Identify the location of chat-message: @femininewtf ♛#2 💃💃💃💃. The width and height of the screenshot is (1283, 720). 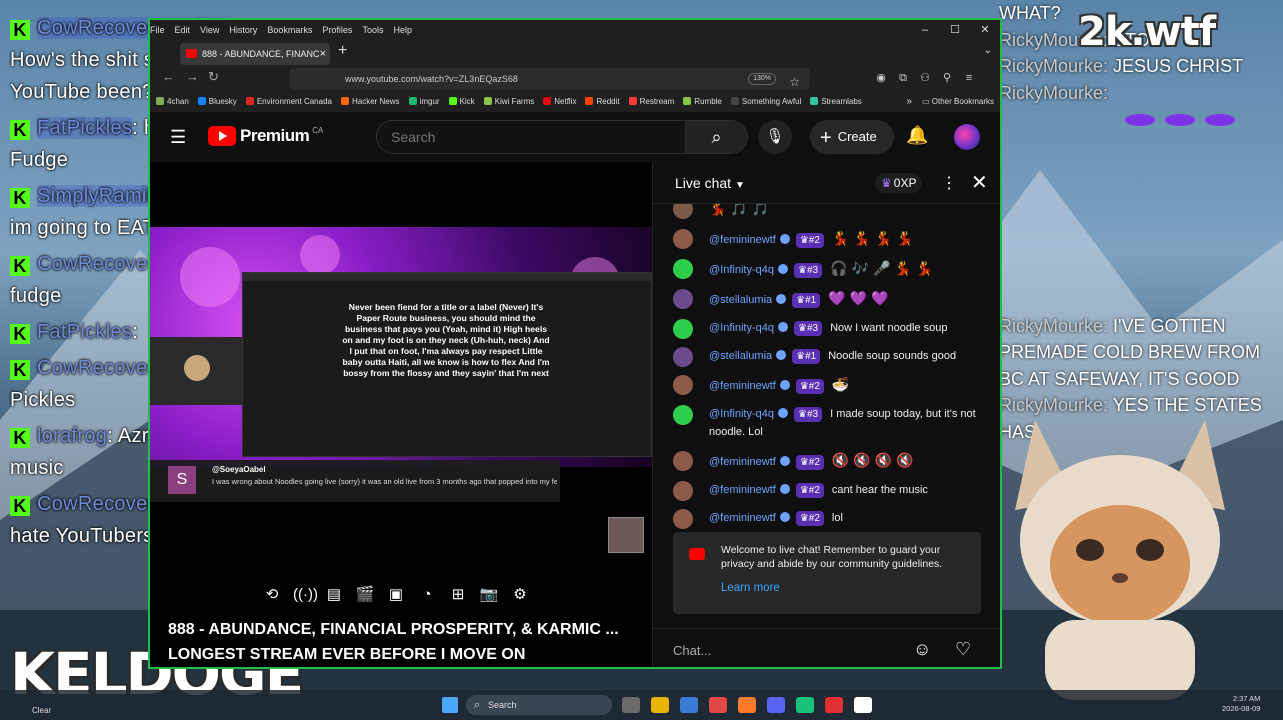
(826, 239).